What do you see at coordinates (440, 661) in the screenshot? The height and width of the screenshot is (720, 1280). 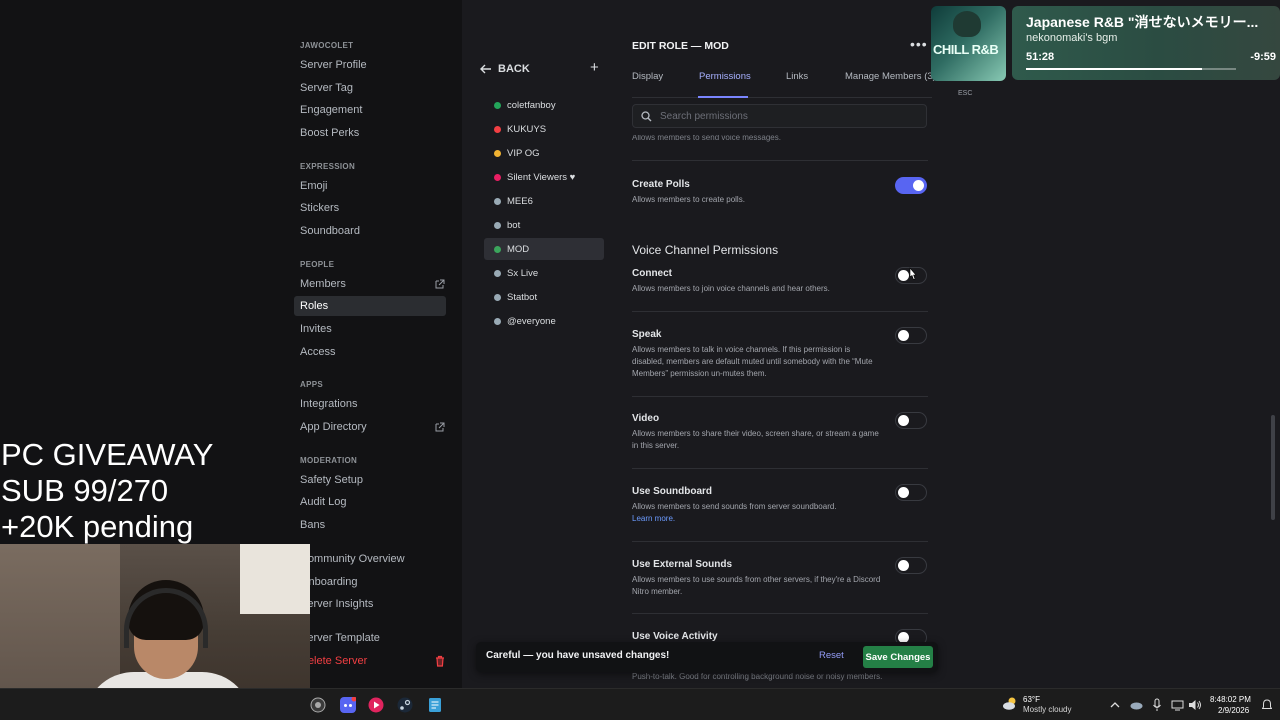 I see `trash-icon` at bounding box center [440, 661].